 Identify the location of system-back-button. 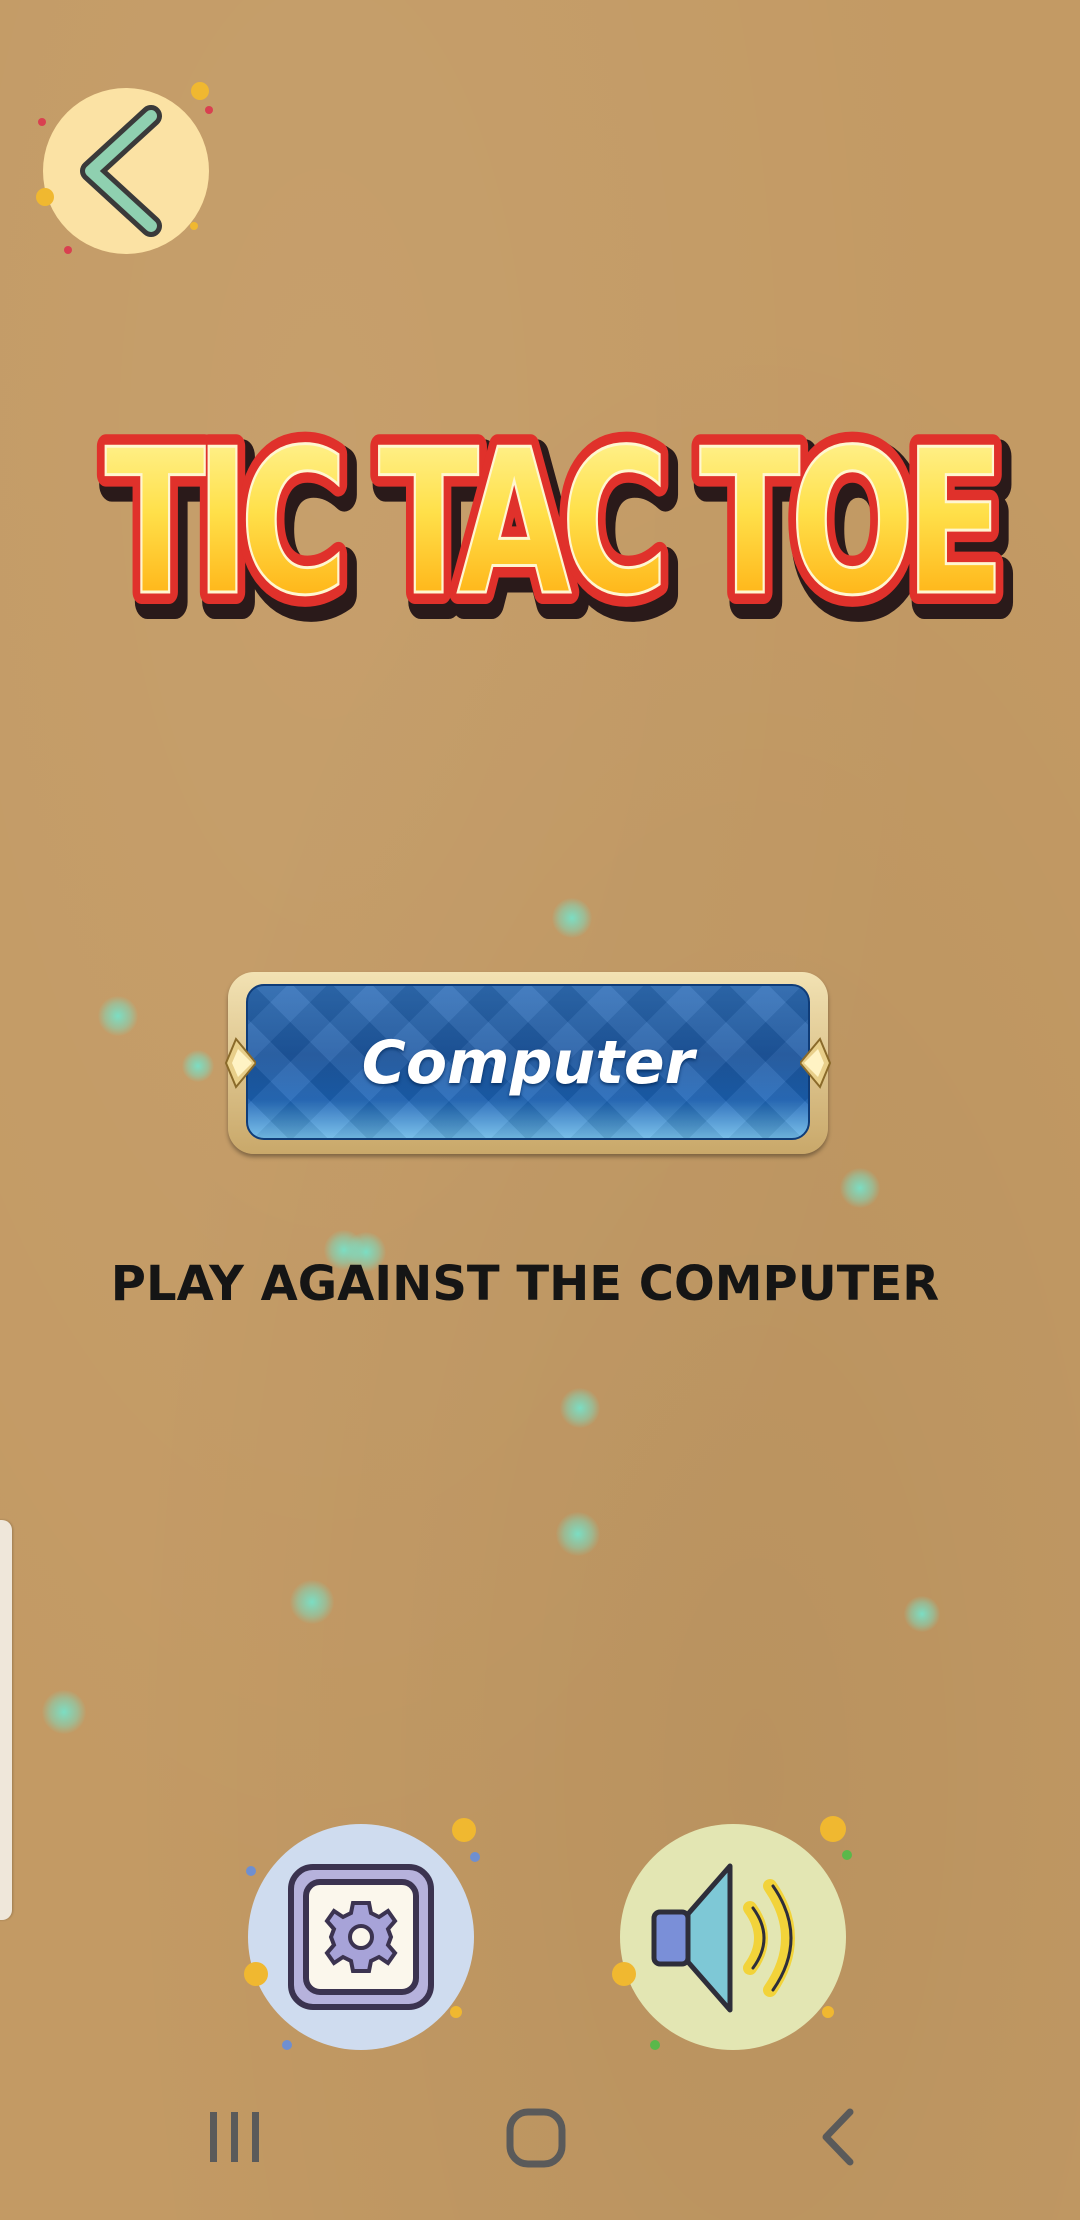
(838, 2140).